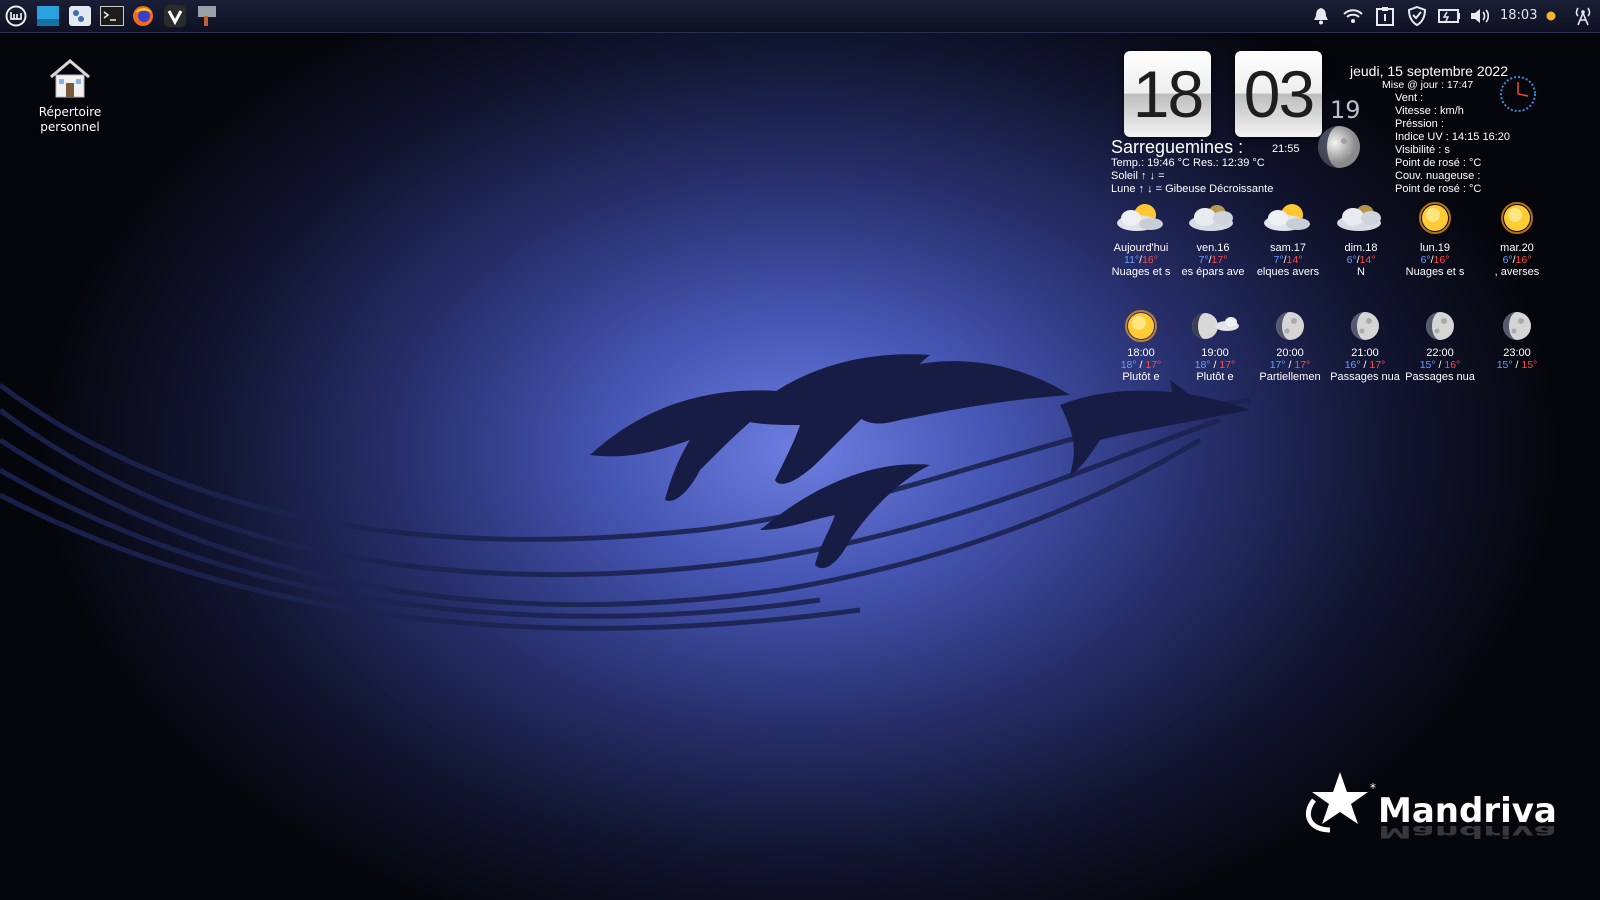 The width and height of the screenshot is (1600, 900). Describe the element at coordinates (1435, 260) in the screenshot. I see `daily-forecast-temps: 6°/16°` at that location.